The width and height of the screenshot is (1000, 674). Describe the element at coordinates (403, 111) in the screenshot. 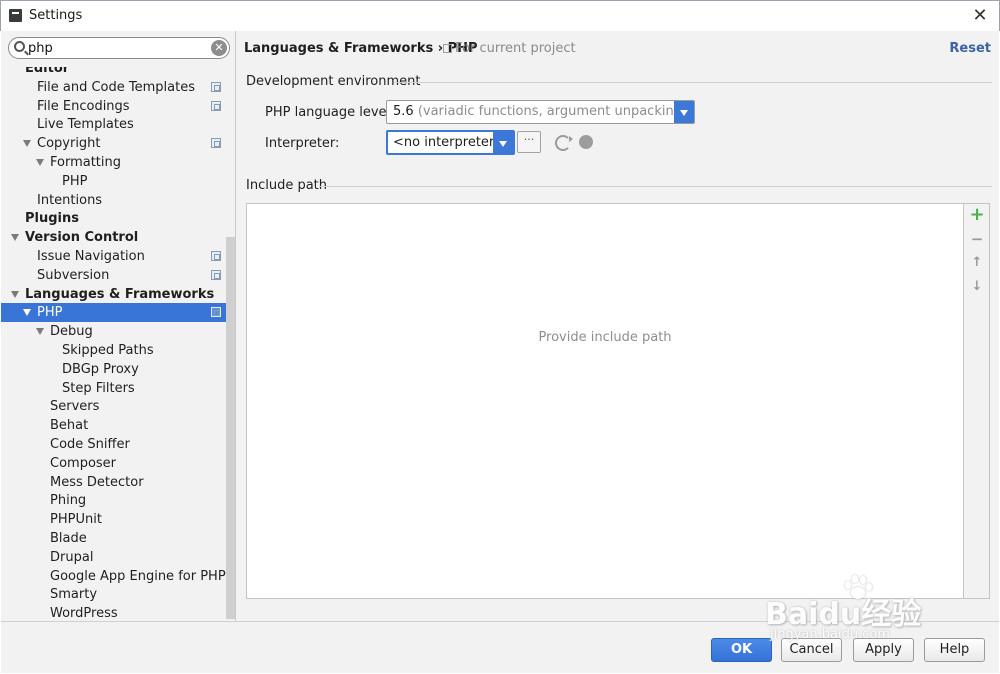

I see `level-number: 5.6` at that location.